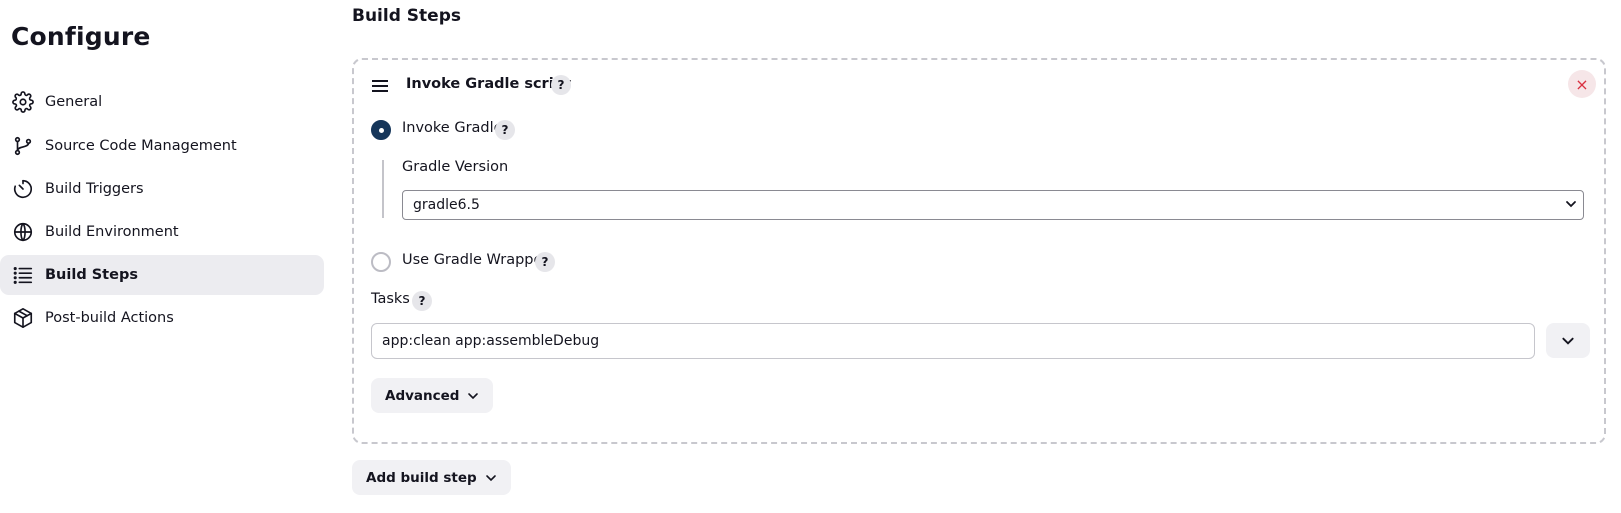 This screenshot has width=1621, height=513. I want to click on sidebar-item-label: Build Environment, so click(112, 232).